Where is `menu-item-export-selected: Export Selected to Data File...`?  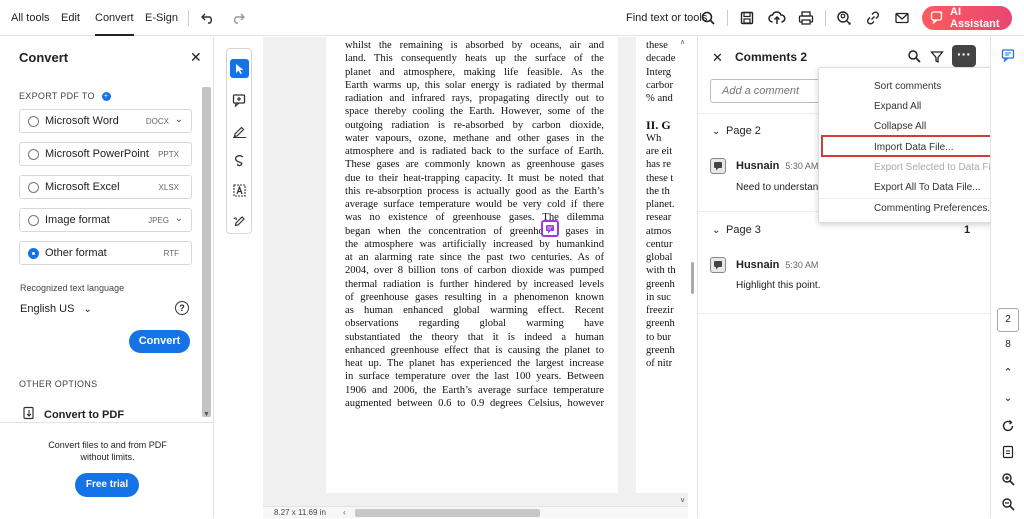 menu-item-export-selected: Export Selected to Data File... is located at coordinates (940, 167).